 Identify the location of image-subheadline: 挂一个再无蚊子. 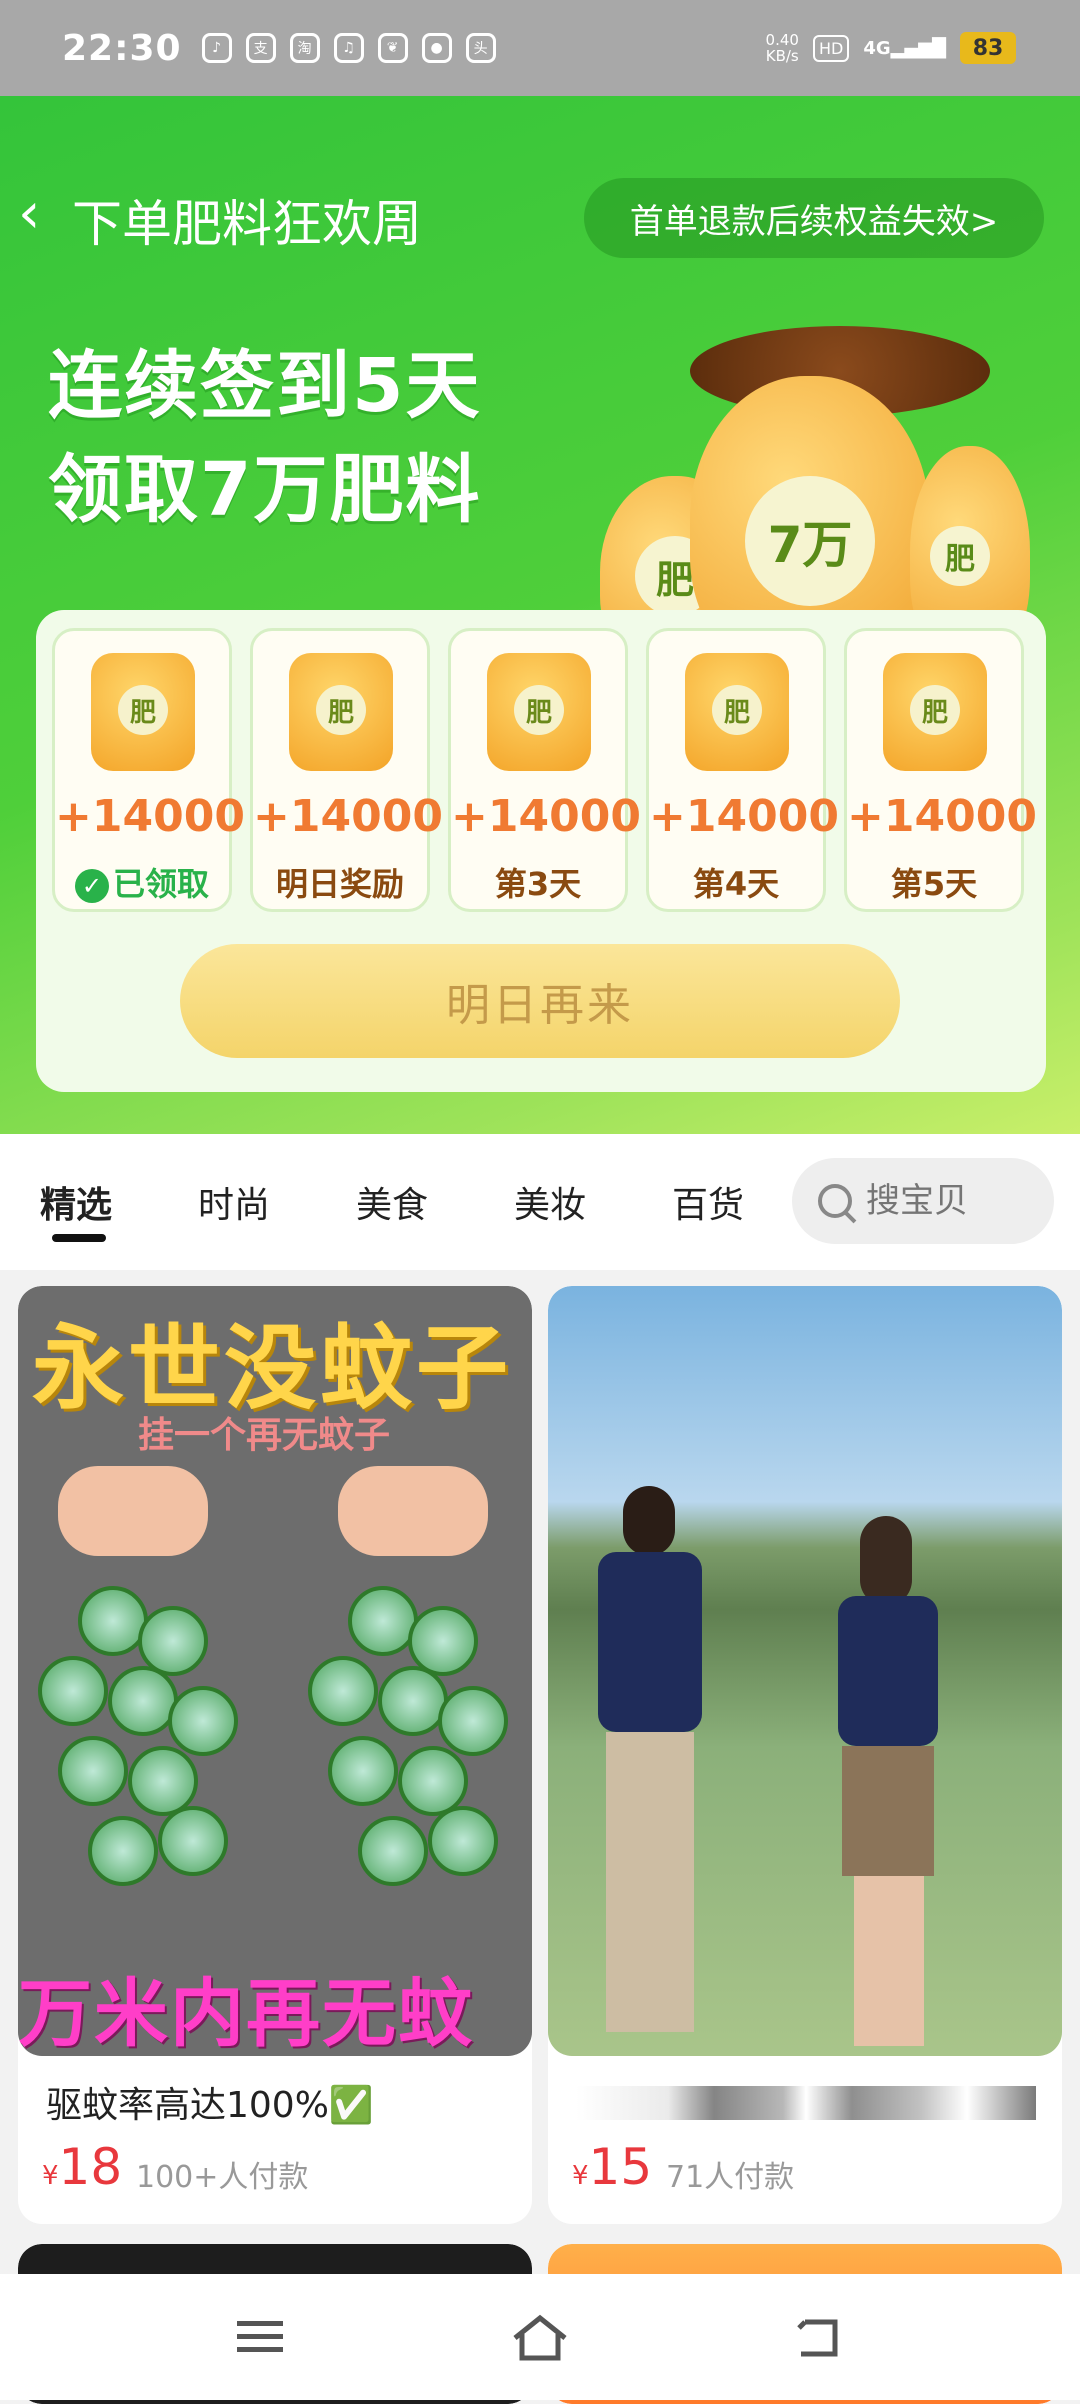
(264, 1435).